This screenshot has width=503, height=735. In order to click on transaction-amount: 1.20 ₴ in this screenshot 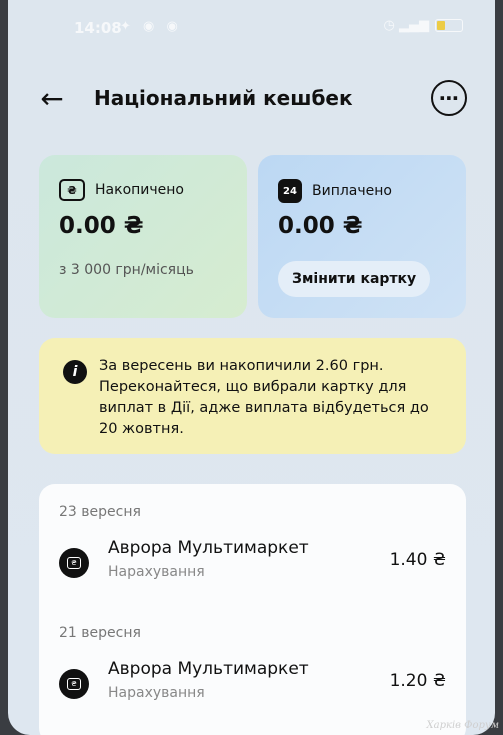, I will do `click(417, 681)`.